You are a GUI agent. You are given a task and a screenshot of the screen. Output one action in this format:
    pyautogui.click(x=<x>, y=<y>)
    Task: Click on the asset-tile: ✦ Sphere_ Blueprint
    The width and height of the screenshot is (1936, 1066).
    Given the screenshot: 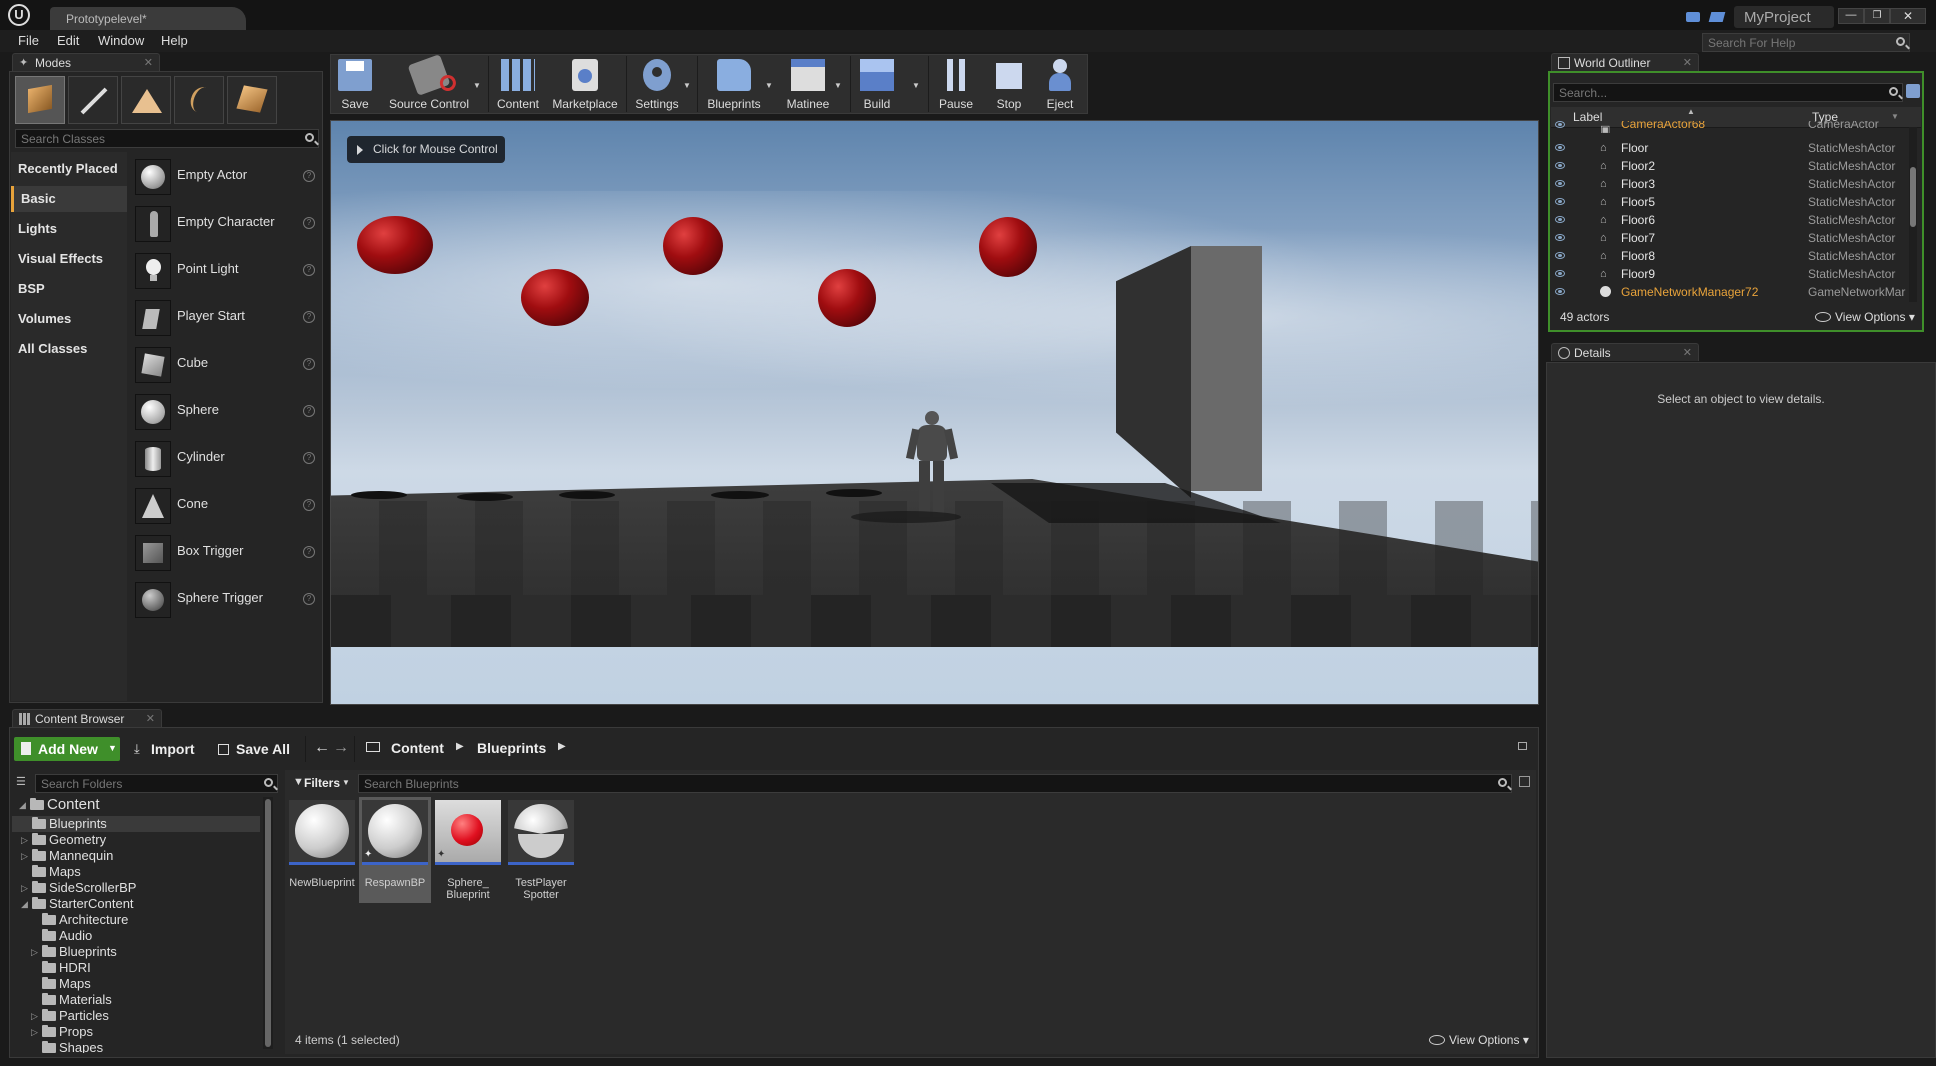 What is the action you would take?
    pyautogui.click(x=468, y=850)
    